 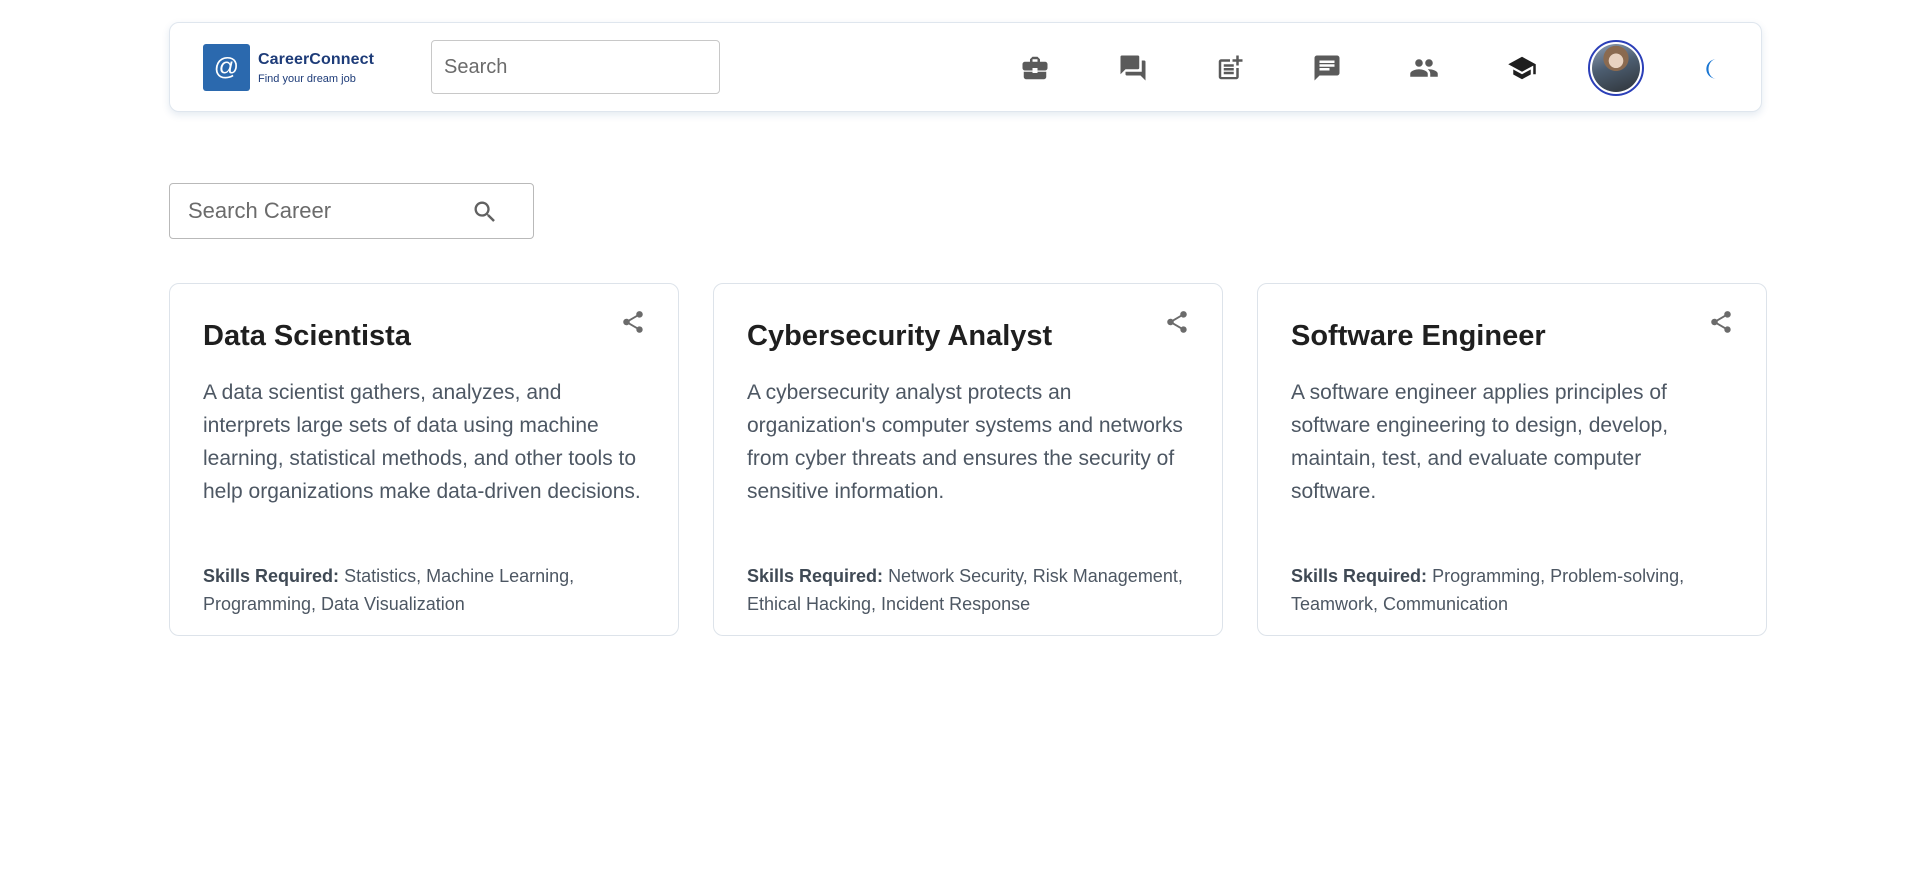 What do you see at coordinates (315, 211) in the screenshot?
I see `career-search-input` at bounding box center [315, 211].